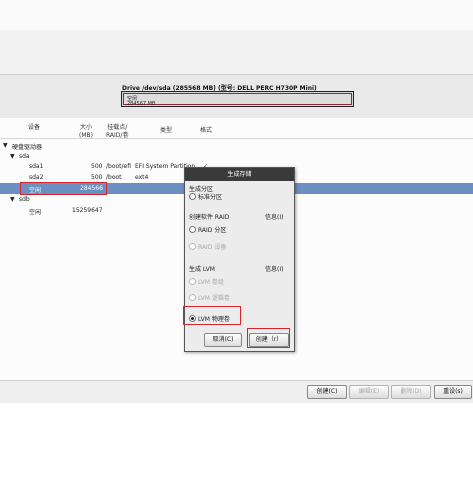 The width and height of the screenshot is (473, 477). What do you see at coordinates (453, 392) in the screenshot?
I see `reset-button: 重设(s)` at bounding box center [453, 392].